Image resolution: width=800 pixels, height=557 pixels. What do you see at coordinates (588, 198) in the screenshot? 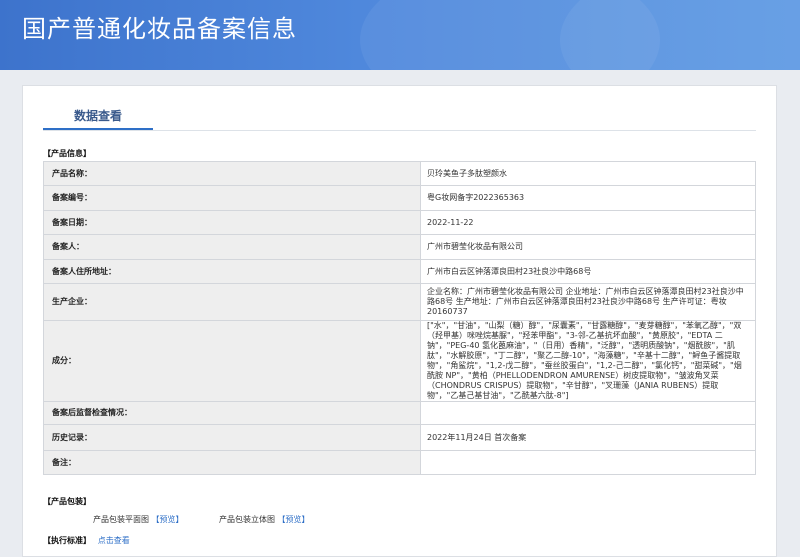
I see `info-row-value: 粤G妆网备字2022365363` at bounding box center [588, 198].